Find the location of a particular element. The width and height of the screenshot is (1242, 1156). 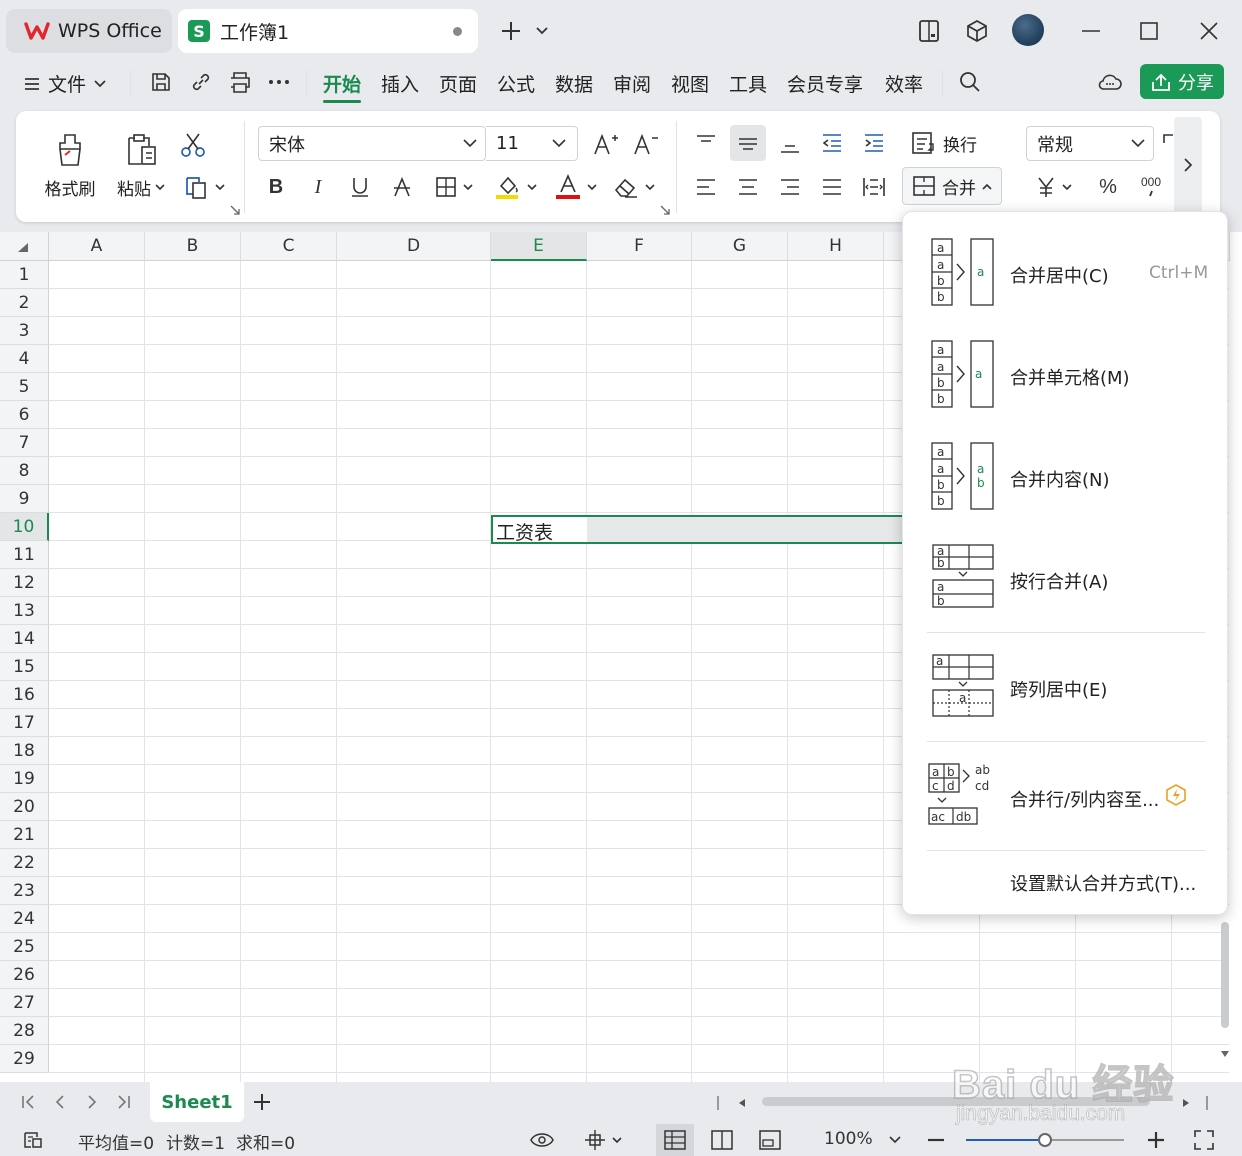

column-header-c: C is located at coordinates (289, 246).